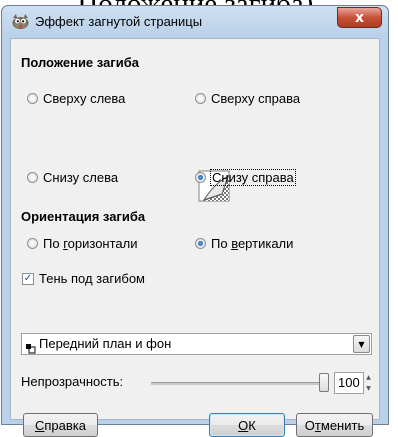  I want to click on cancel-button: От менить, so click(334, 425).